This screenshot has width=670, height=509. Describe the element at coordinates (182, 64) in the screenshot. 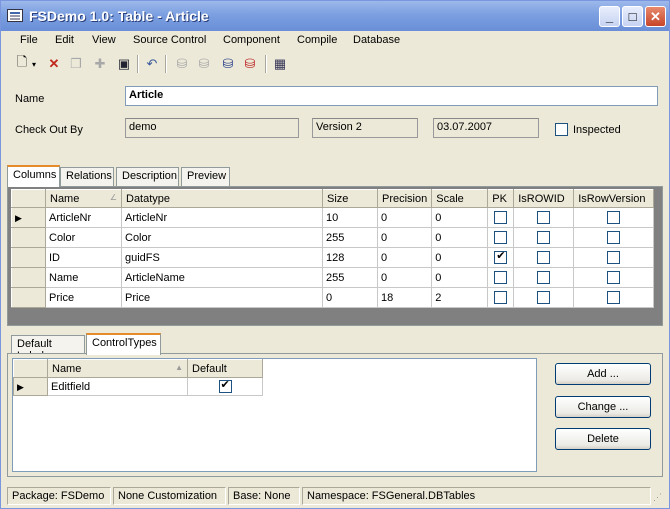

I see `check-out-icon: ⛁` at that location.